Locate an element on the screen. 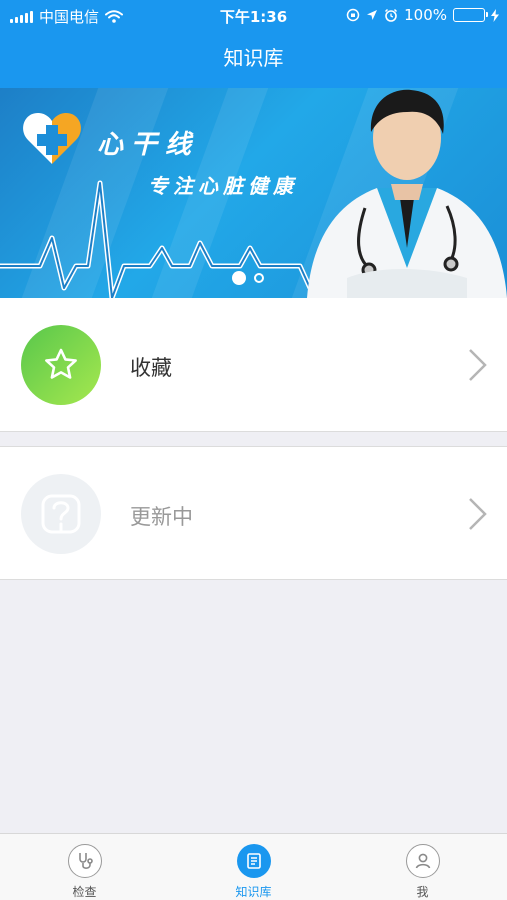  tab-knowledge-label: 知识库 is located at coordinates (253, 892).